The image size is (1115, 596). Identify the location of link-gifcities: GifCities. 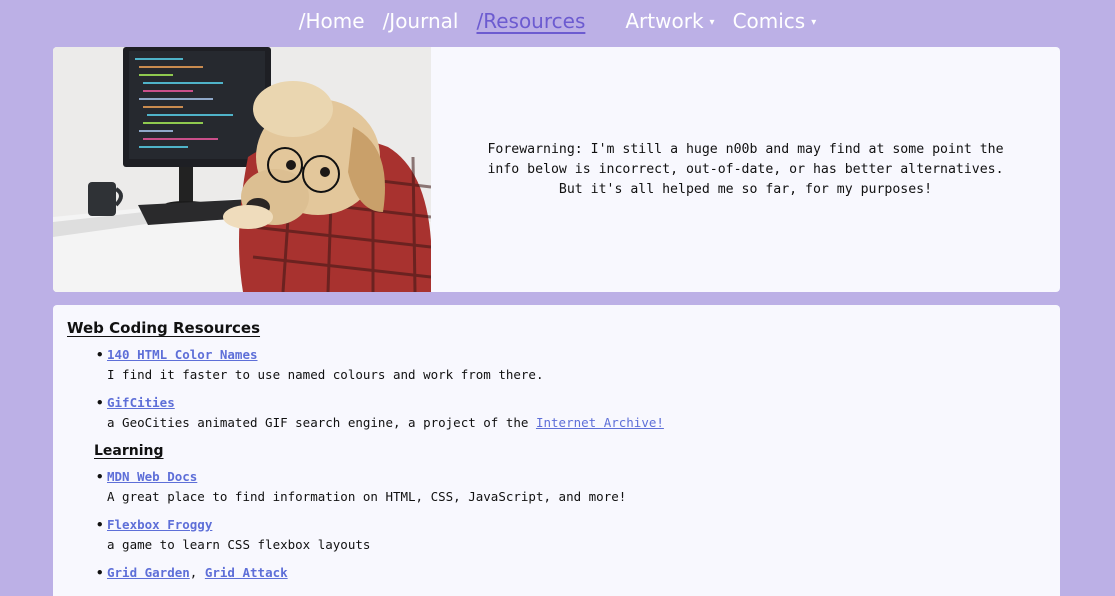
(141, 402).